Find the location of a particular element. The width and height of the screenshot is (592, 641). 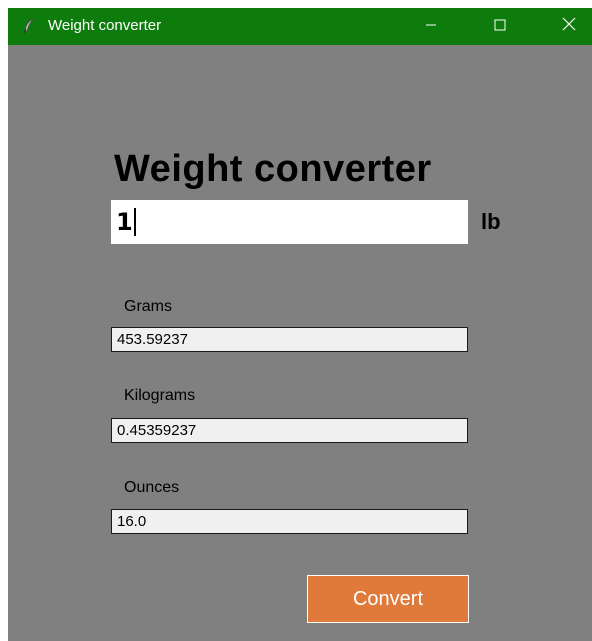

page-title: Weight converter is located at coordinates (273, 169).